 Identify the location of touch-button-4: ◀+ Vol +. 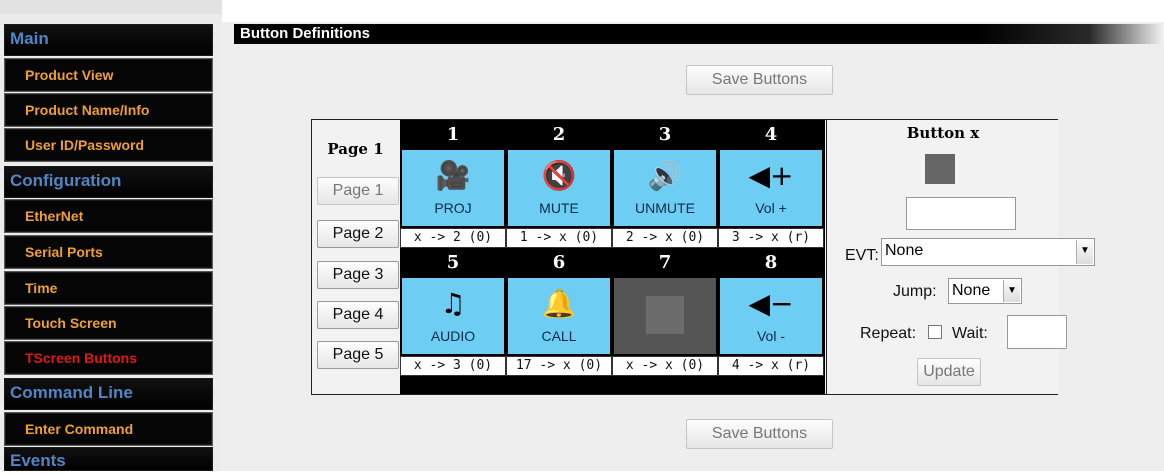
(771, 188).